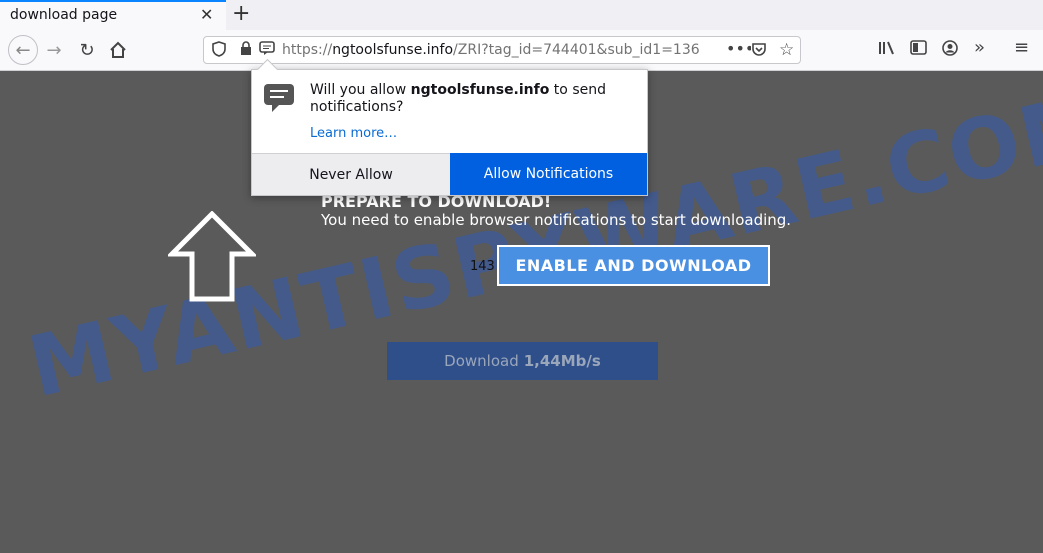  Describe the element at coordinates (212, 256) in the screenshot. I see `up-arrow-icon` at that location.